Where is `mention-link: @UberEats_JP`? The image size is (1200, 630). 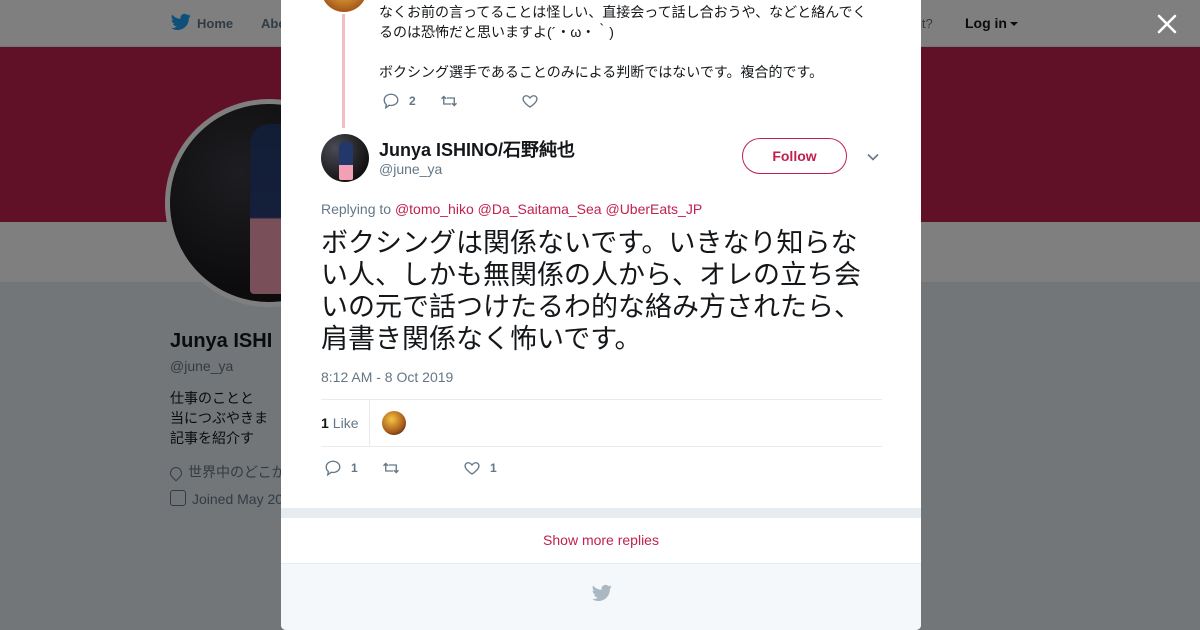
mention-link: @UberEats_JP is located at coordinates (653, 209).